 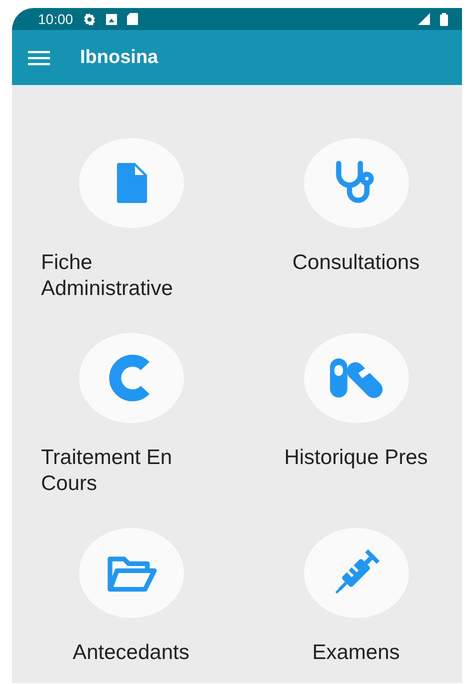 What do you see at coordinates (132, 19) in the screenshot?
I see `sd-card-icon` at bounding box center [132, 19].